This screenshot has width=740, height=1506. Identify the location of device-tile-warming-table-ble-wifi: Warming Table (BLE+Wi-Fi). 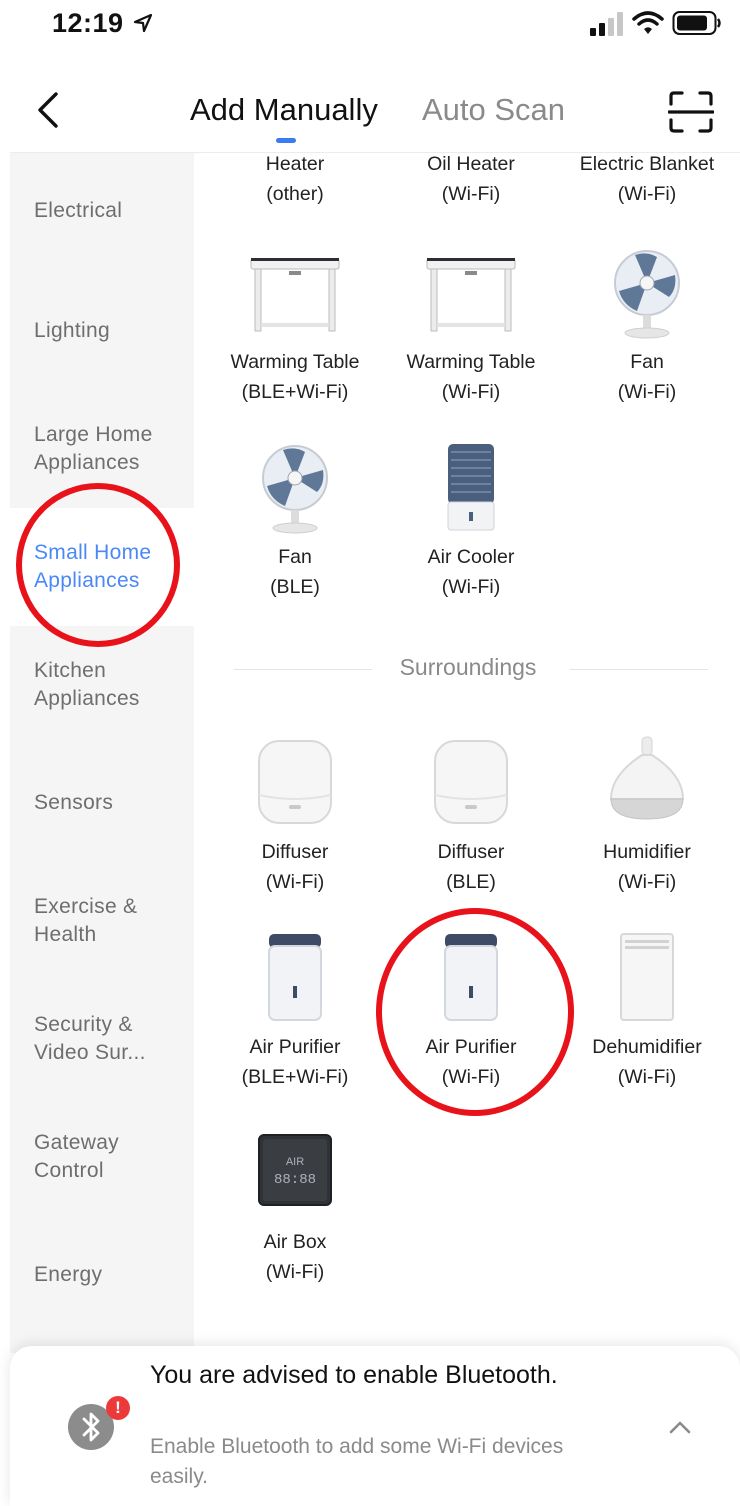
(295, 326).